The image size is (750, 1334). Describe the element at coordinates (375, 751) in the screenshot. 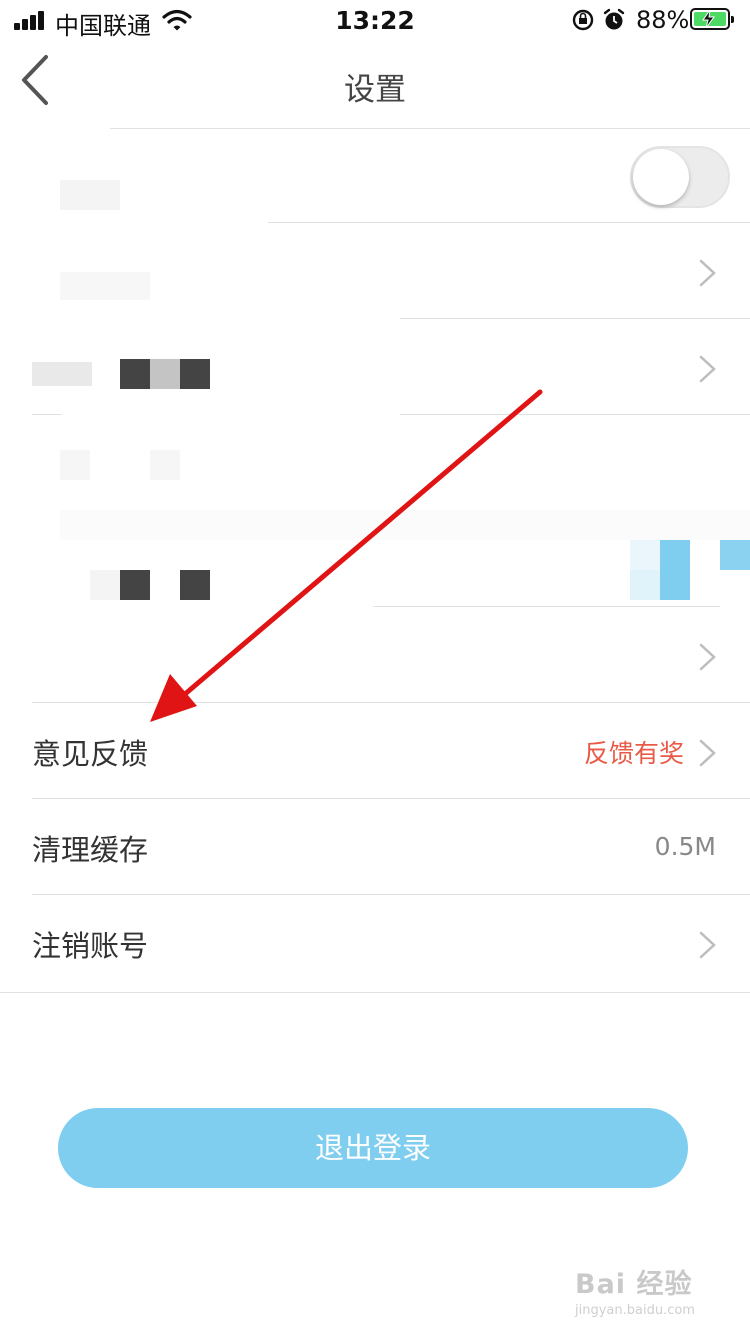

I see `feedback-row: 意见反馈 反馈有奖` at that location.